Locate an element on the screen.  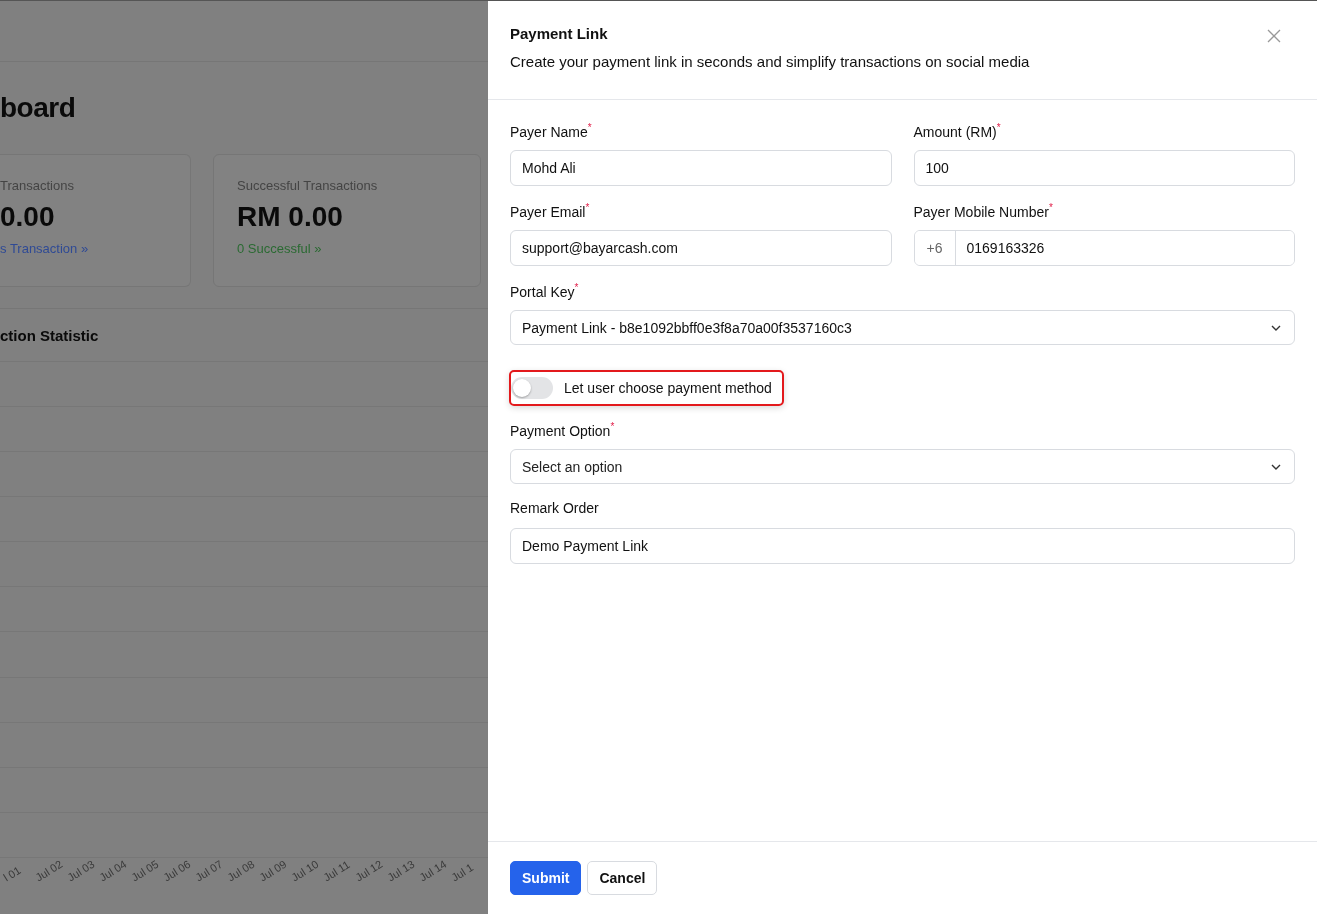
close-icon is located at coordinates (1274, 36).